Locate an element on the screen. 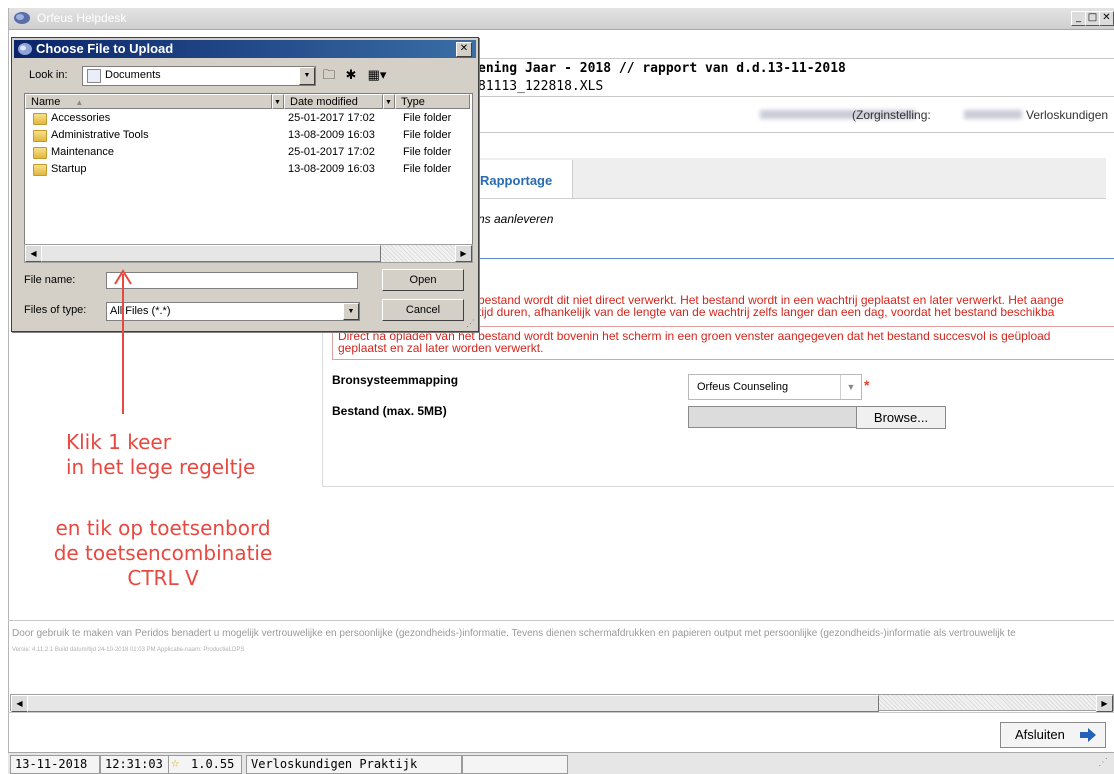 The height and width of the screenshot is (774, 1114). files-of-type-label: Files of type: is located at coordinates (55, 310).